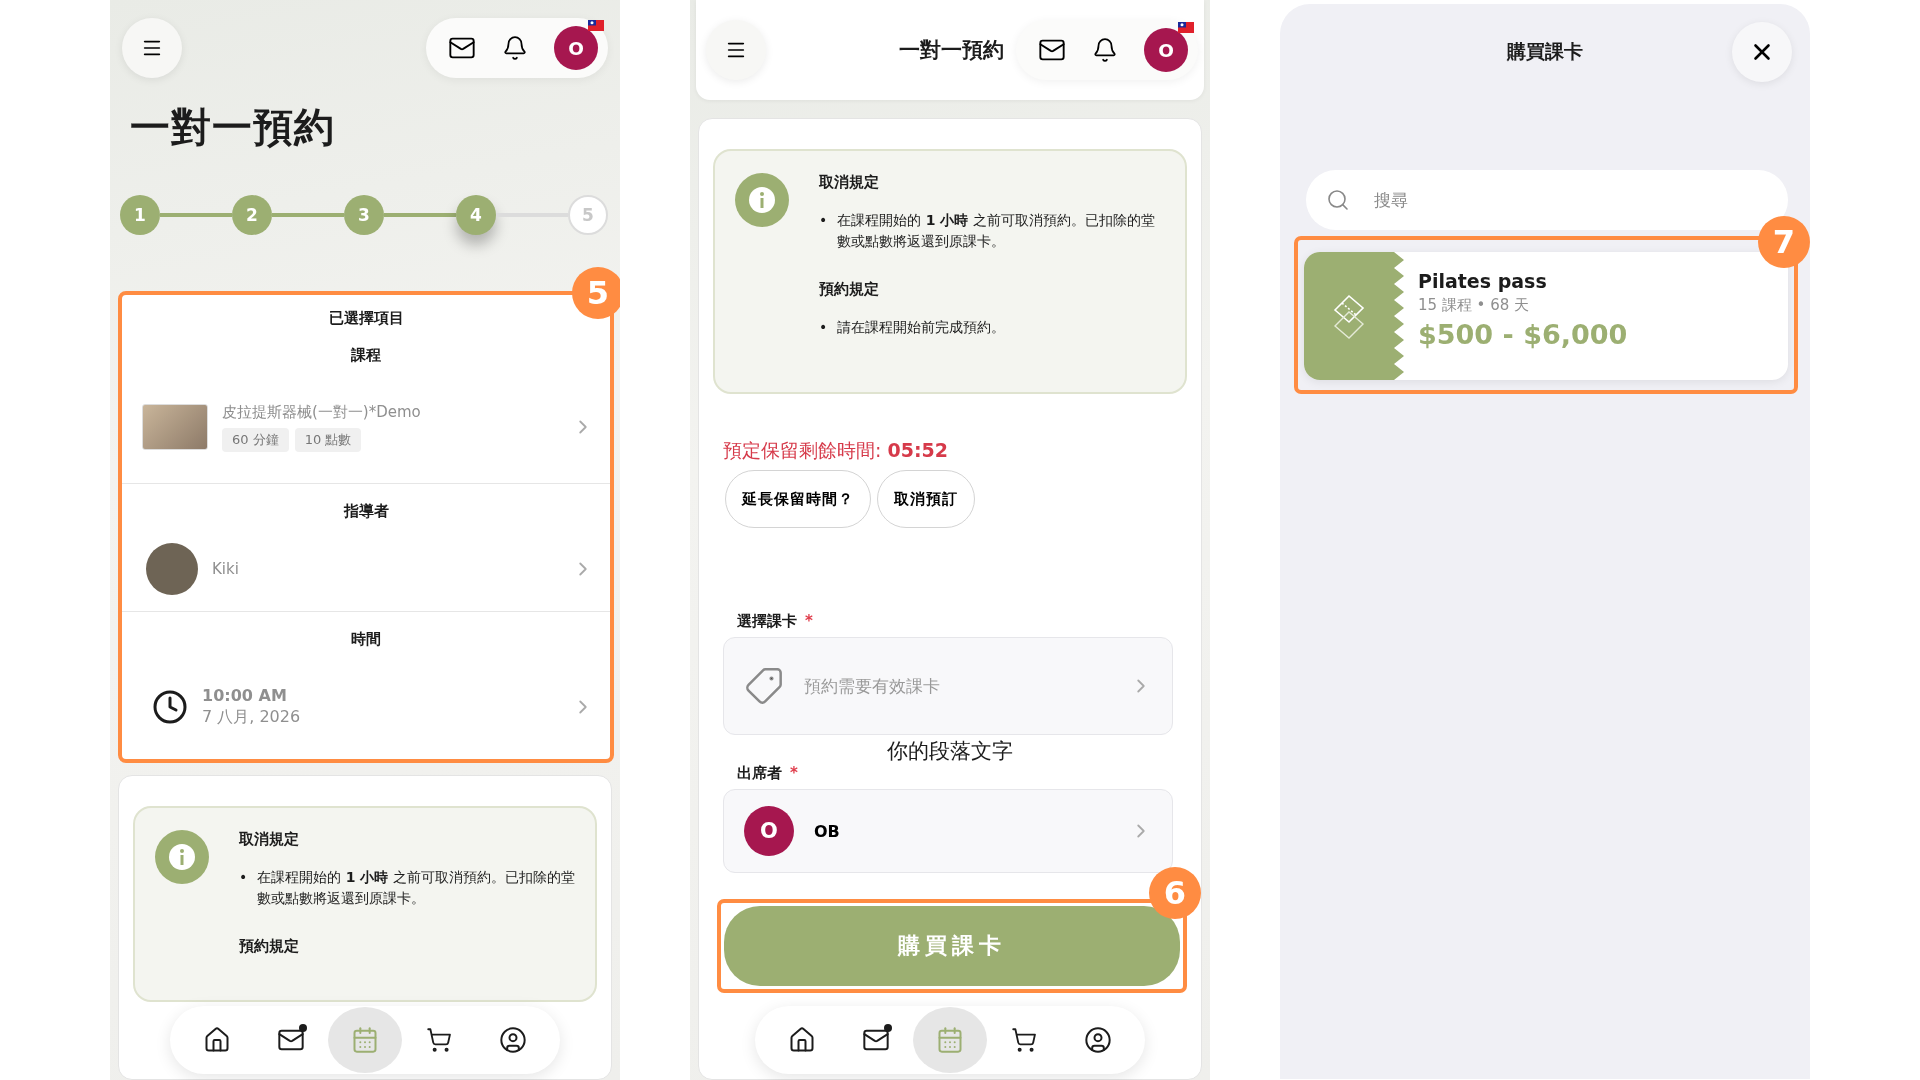 The width and height of the screenshot is (1920, 1080). What do you see at coordinates (322, 412) in the screenshot?
I see `course-name: 皮拉提斯器械(一對一)*Demo` at bounding box center [322, 412].